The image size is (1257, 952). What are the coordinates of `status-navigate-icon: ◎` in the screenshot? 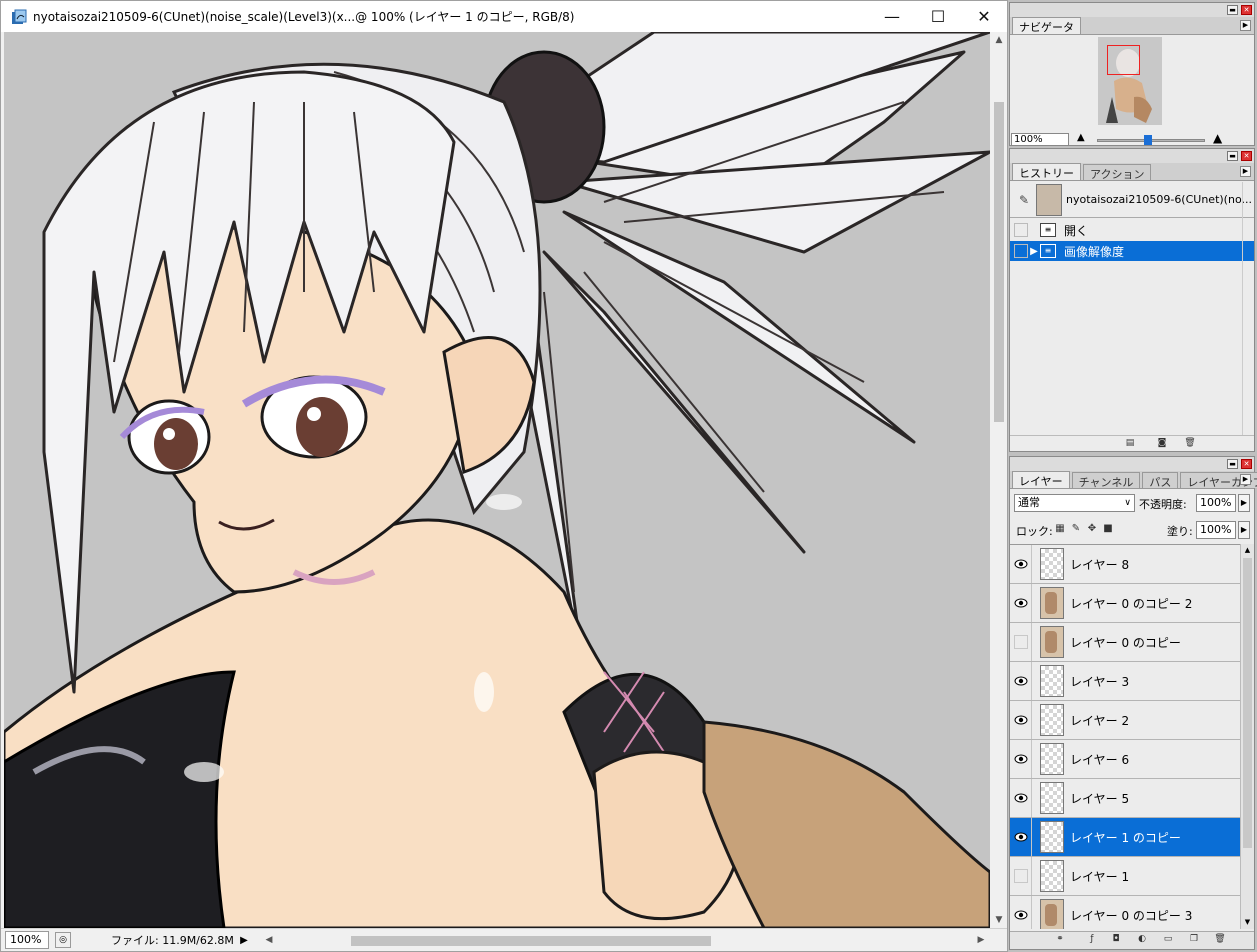 It's located at (63, 940).